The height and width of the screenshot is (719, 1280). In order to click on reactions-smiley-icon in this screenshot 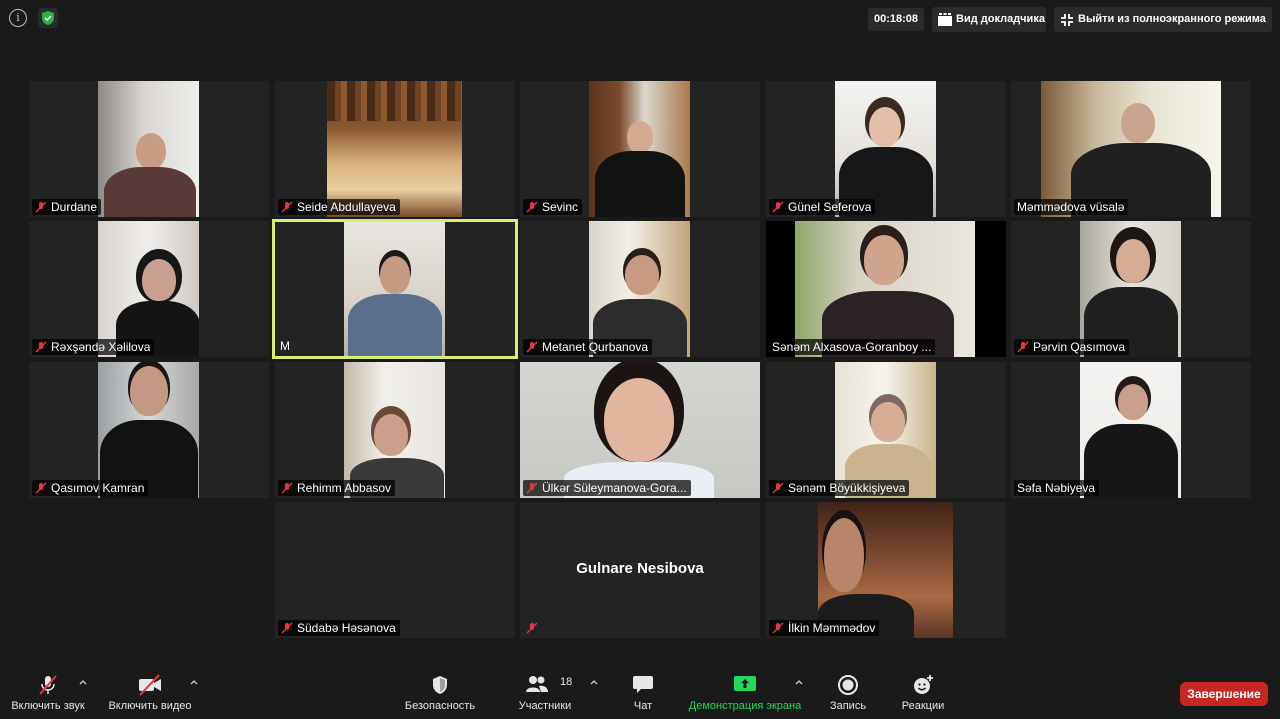, I will do `click(923, 684)`.